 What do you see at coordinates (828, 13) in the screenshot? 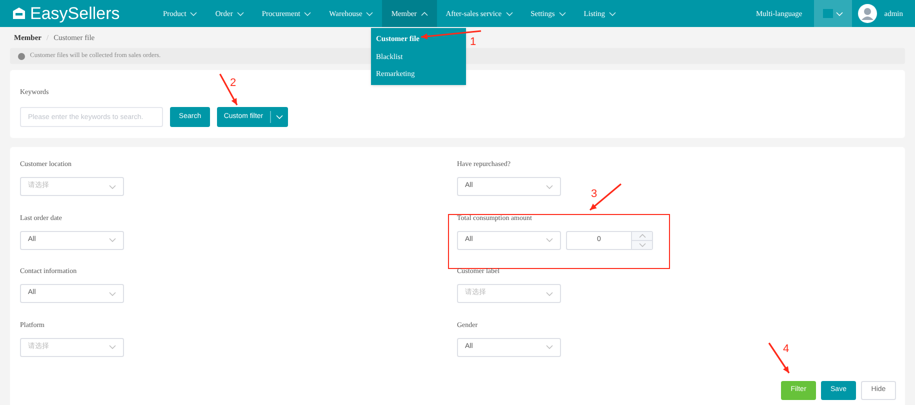
I see `flag-icon` at bounding box center [828, 13].